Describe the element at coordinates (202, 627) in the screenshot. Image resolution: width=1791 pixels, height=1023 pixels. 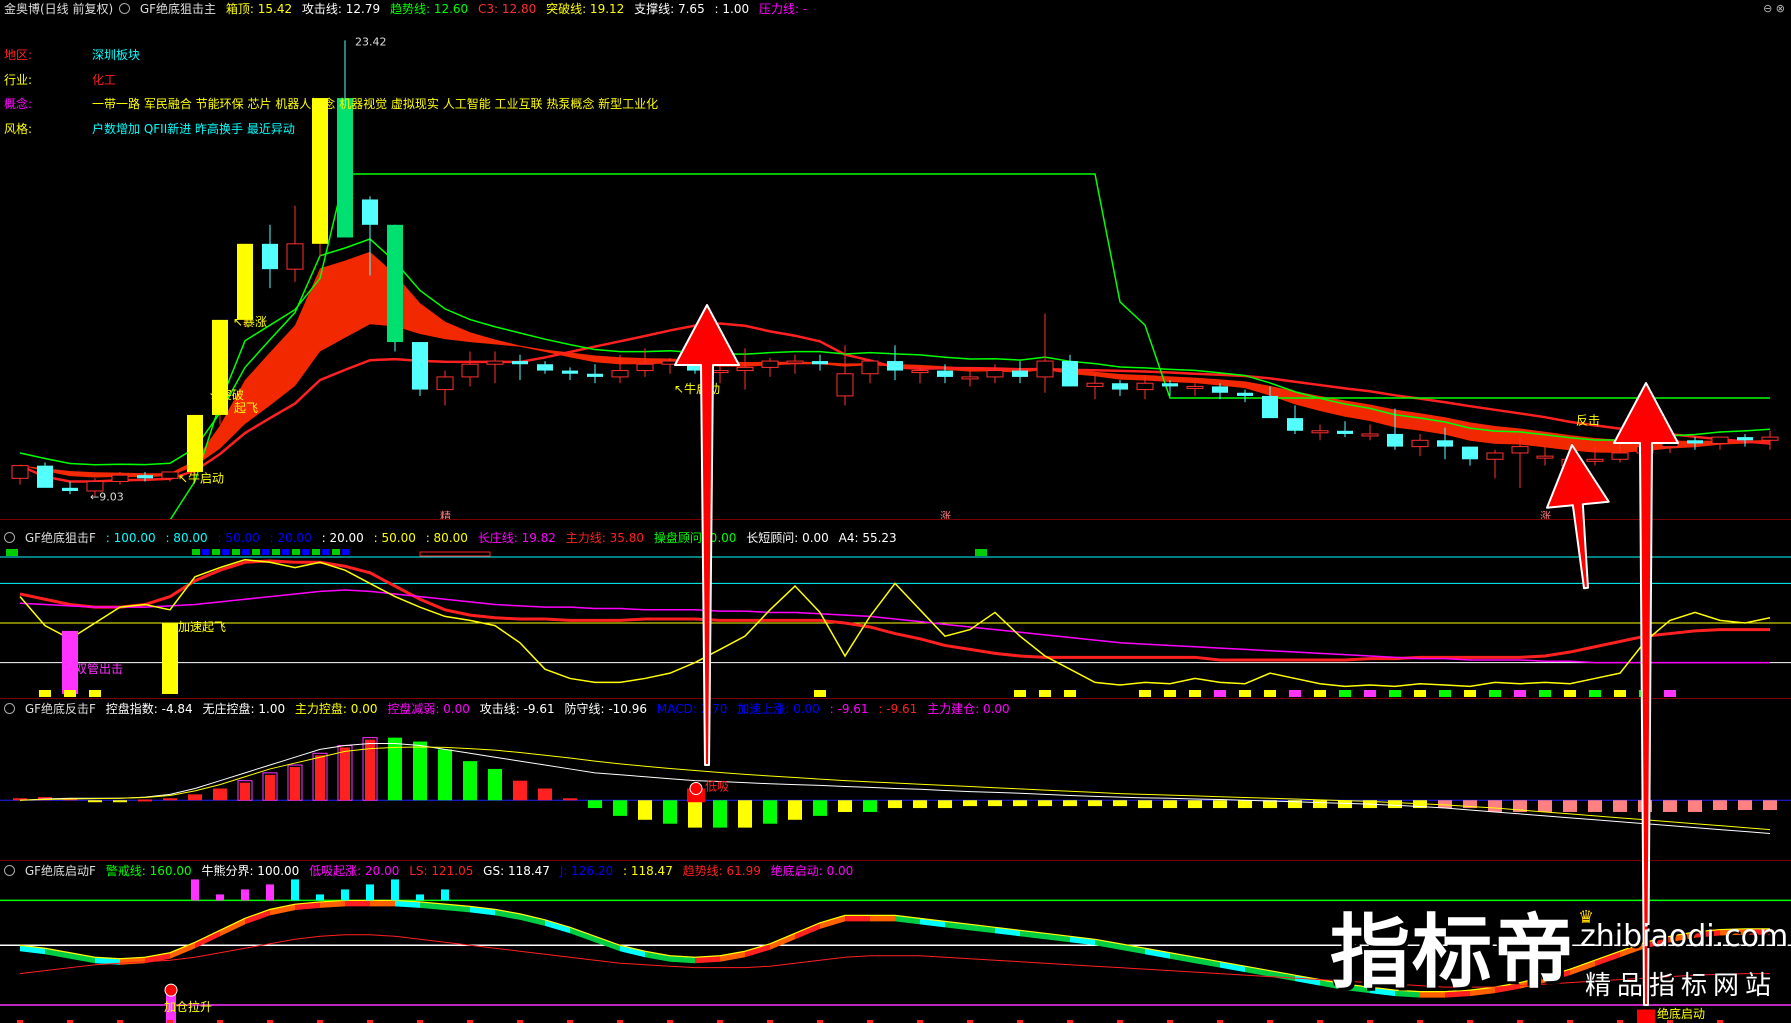
I see `label-b: 加速起飞` at that location.